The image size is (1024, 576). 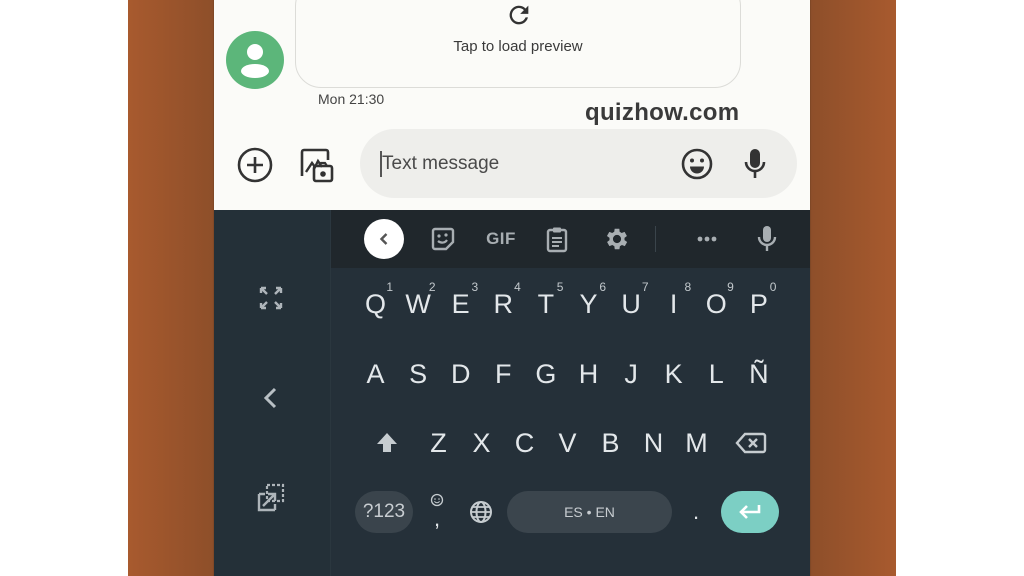 What do you see at coordinates (384, 239) in the screenshot?
I see `collapse-toolbar-button` at bounding box center [384, 239].